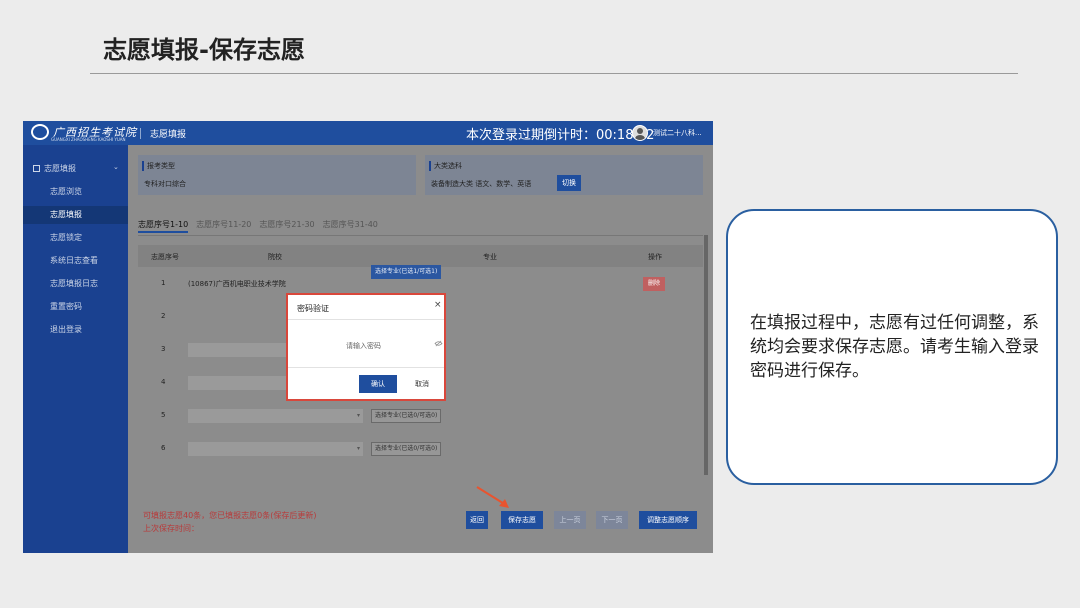  Describe the element at coordinates (570, 520) in the screenshot. I see `prev-page-button: 上一页` at that location.